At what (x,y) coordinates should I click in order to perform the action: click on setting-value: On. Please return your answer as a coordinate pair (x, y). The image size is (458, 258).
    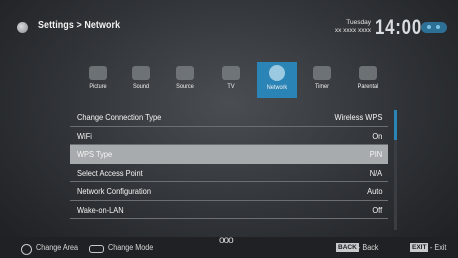
    Looking at the image, I should click on (377, 135).